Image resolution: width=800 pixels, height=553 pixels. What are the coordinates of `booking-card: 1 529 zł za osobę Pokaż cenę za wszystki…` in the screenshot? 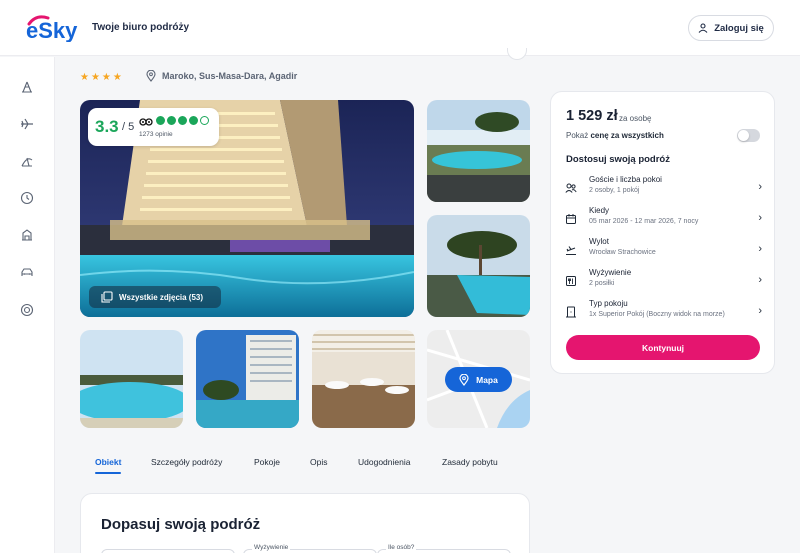 It's located at (662, 232).